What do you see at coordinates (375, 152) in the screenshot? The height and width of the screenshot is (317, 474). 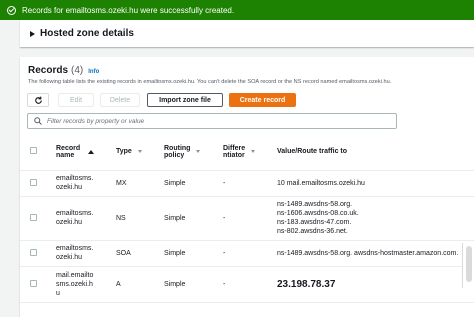 I see `header-value: Value/Route traffic to` at bounding box center [375, 152].